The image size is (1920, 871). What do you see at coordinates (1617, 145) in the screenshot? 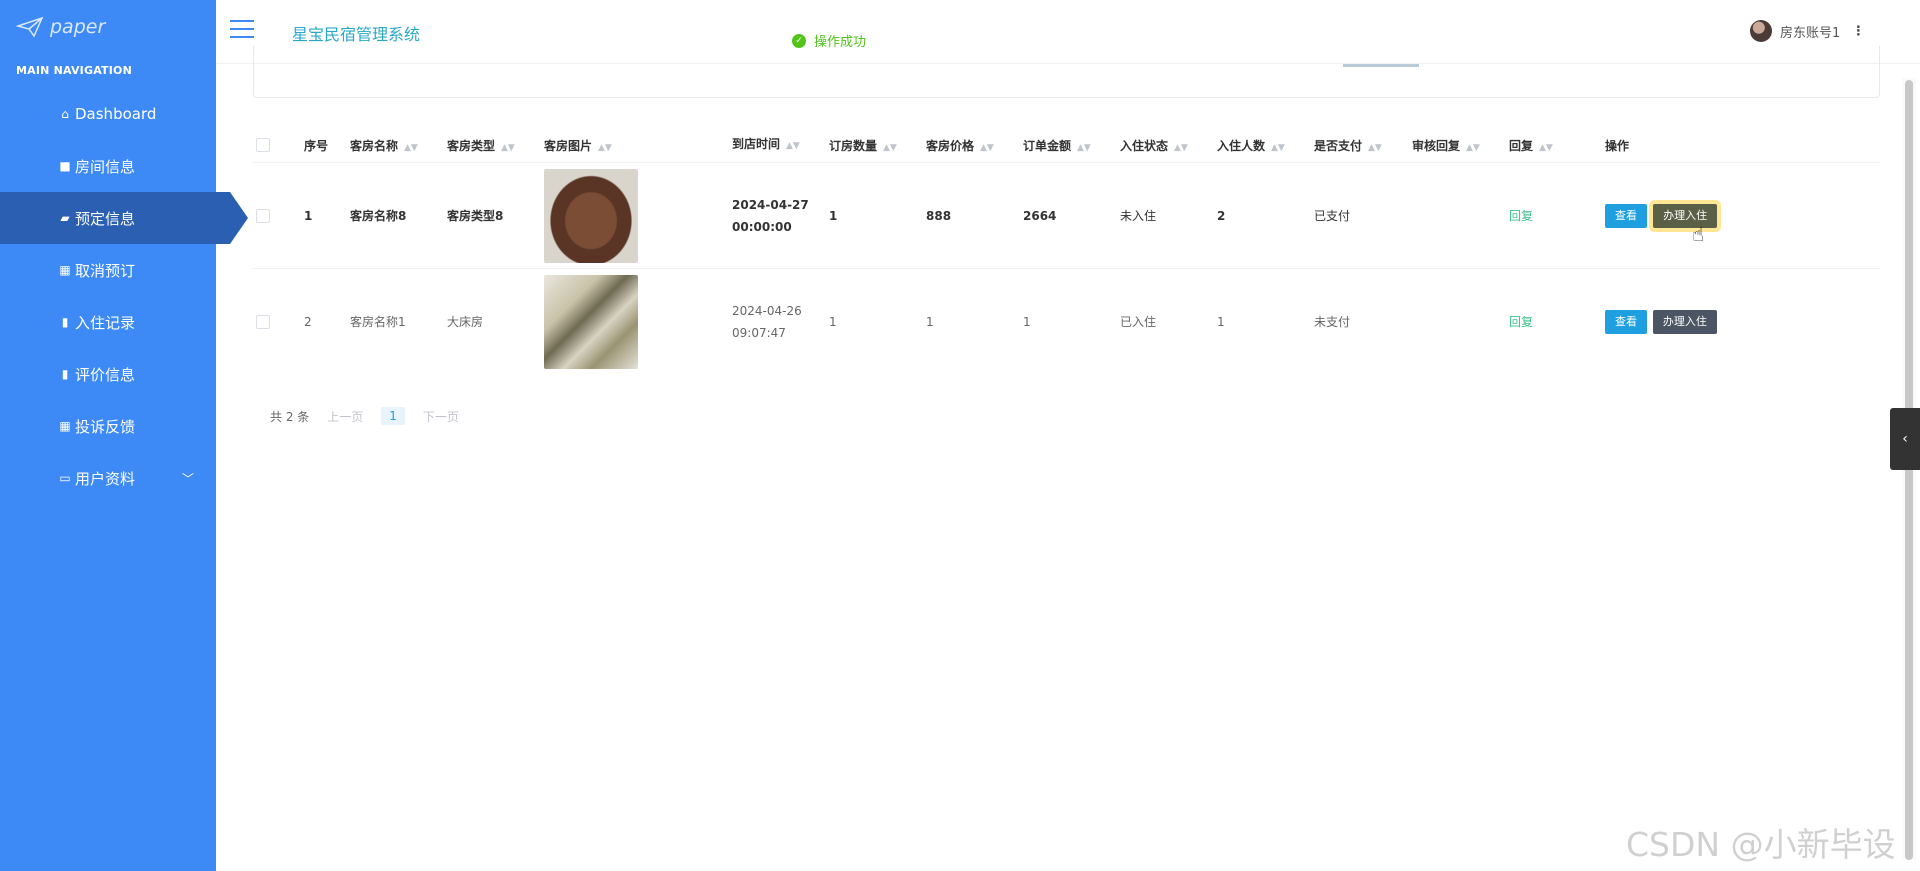
I see `header-actions: 操作` at bounding box center [1617, 145].